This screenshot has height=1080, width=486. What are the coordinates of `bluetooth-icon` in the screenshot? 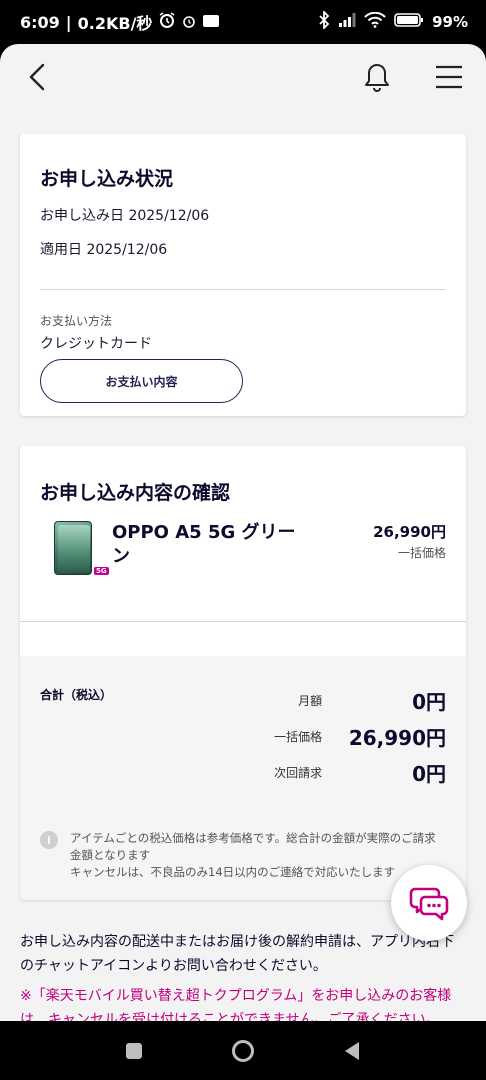 It's located at (324, 21).